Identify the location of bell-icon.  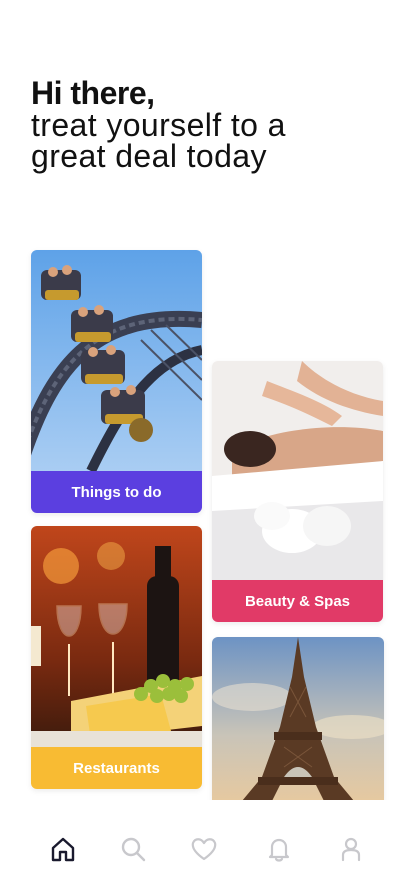
(279, 850).